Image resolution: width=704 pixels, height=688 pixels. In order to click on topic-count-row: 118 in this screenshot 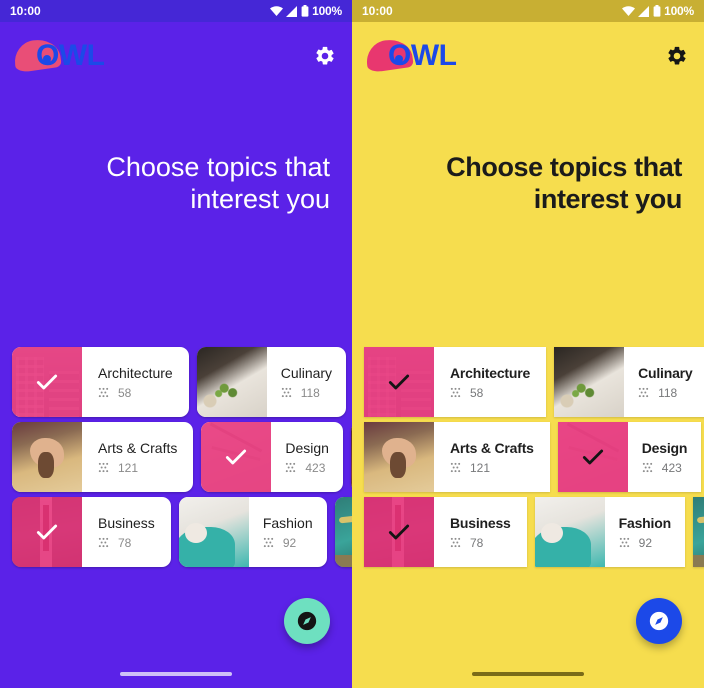, I will do `click(306, 393)`.